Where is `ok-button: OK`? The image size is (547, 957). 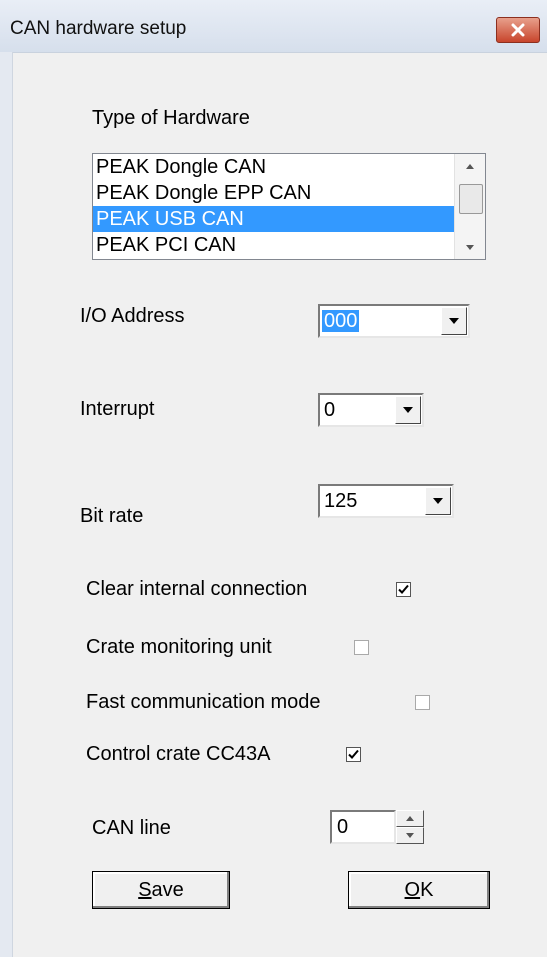 ok-button: OK is located at coordinates (419, 890).